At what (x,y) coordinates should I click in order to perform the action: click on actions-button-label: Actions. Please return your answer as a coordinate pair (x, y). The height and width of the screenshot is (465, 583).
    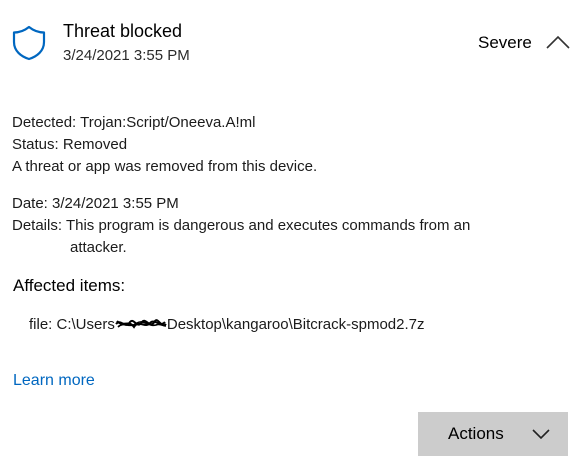
    Looking at the image, I should click on (476, 433).